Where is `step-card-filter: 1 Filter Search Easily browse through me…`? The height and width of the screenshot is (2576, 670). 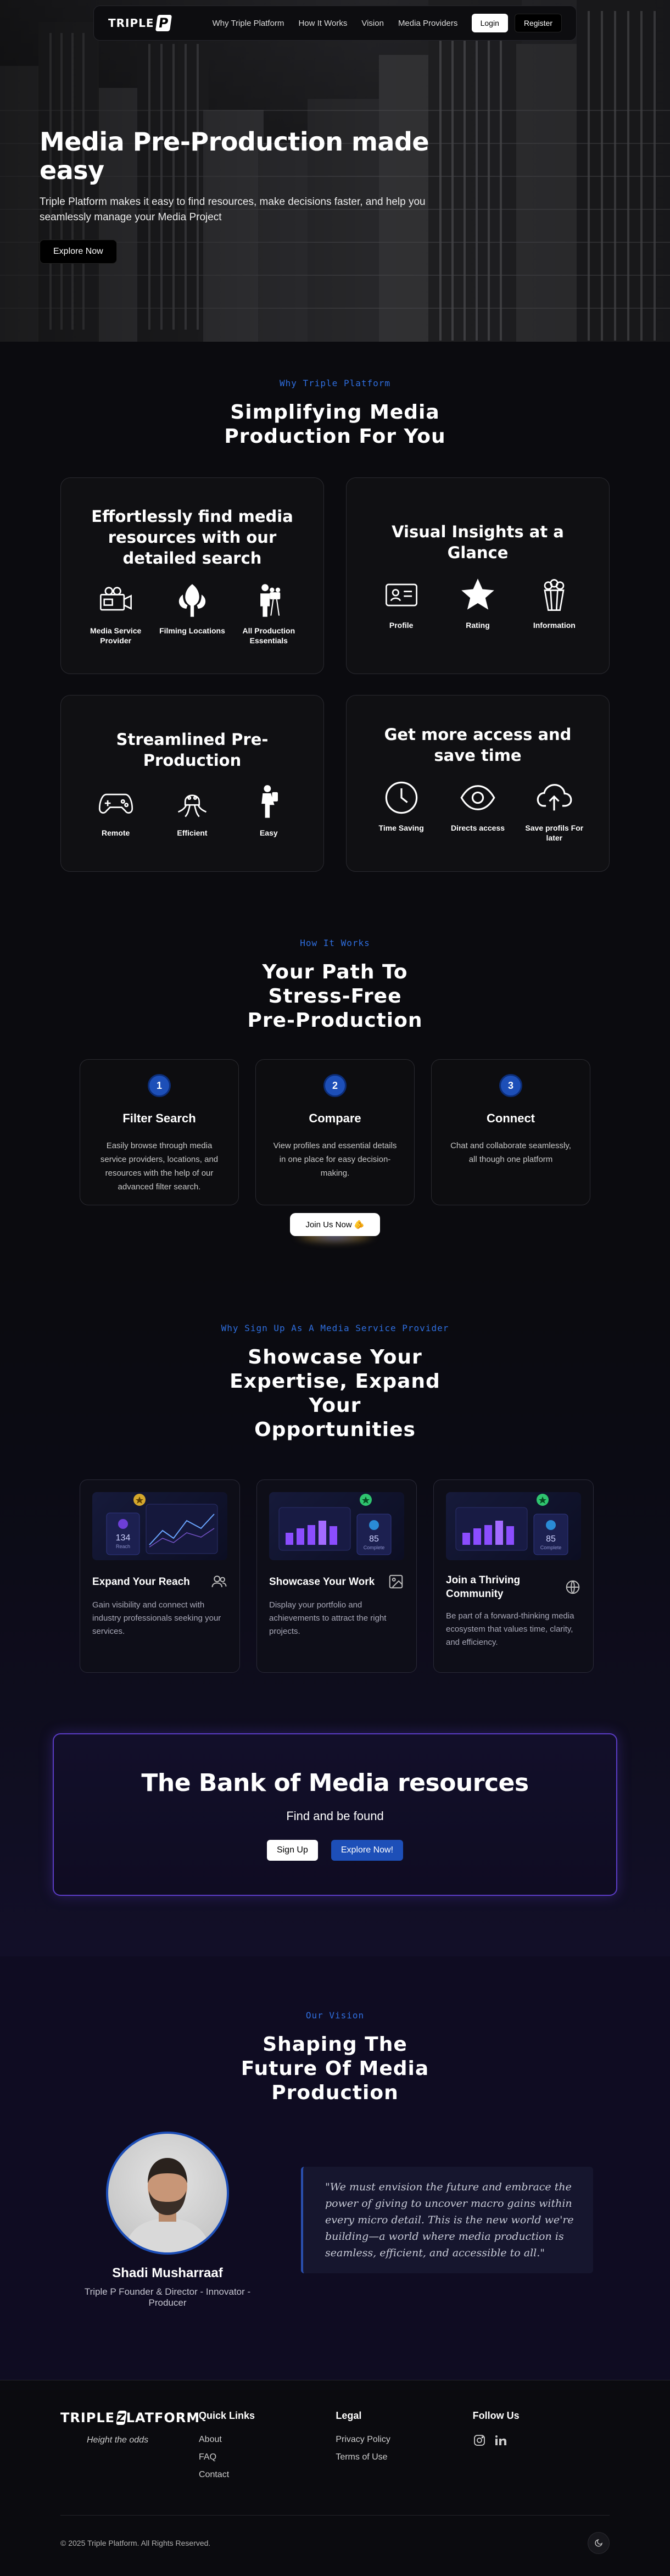 step-card-filter: 1 Filter Search Easily browse through me… is located at coordinates (159, 1132).